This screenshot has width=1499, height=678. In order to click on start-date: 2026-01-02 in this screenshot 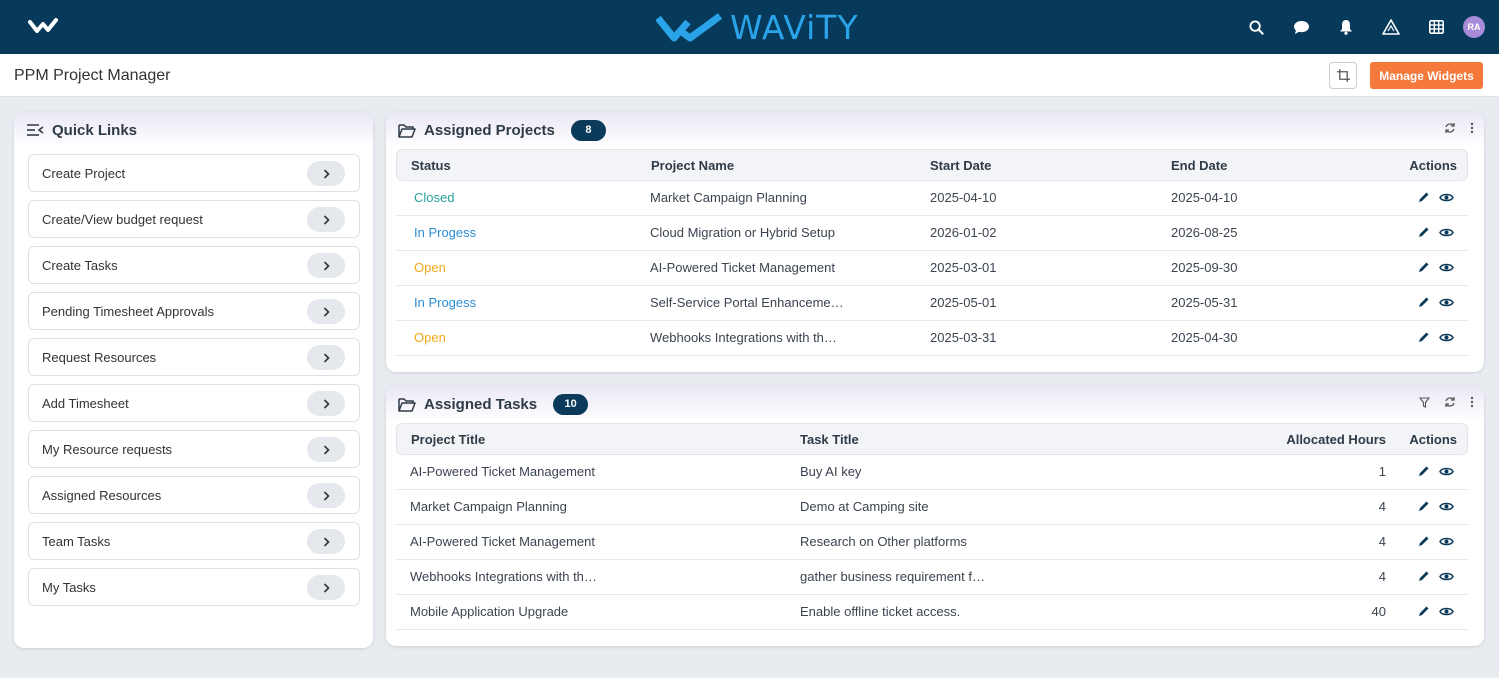, I will do `click(963, 232)`.